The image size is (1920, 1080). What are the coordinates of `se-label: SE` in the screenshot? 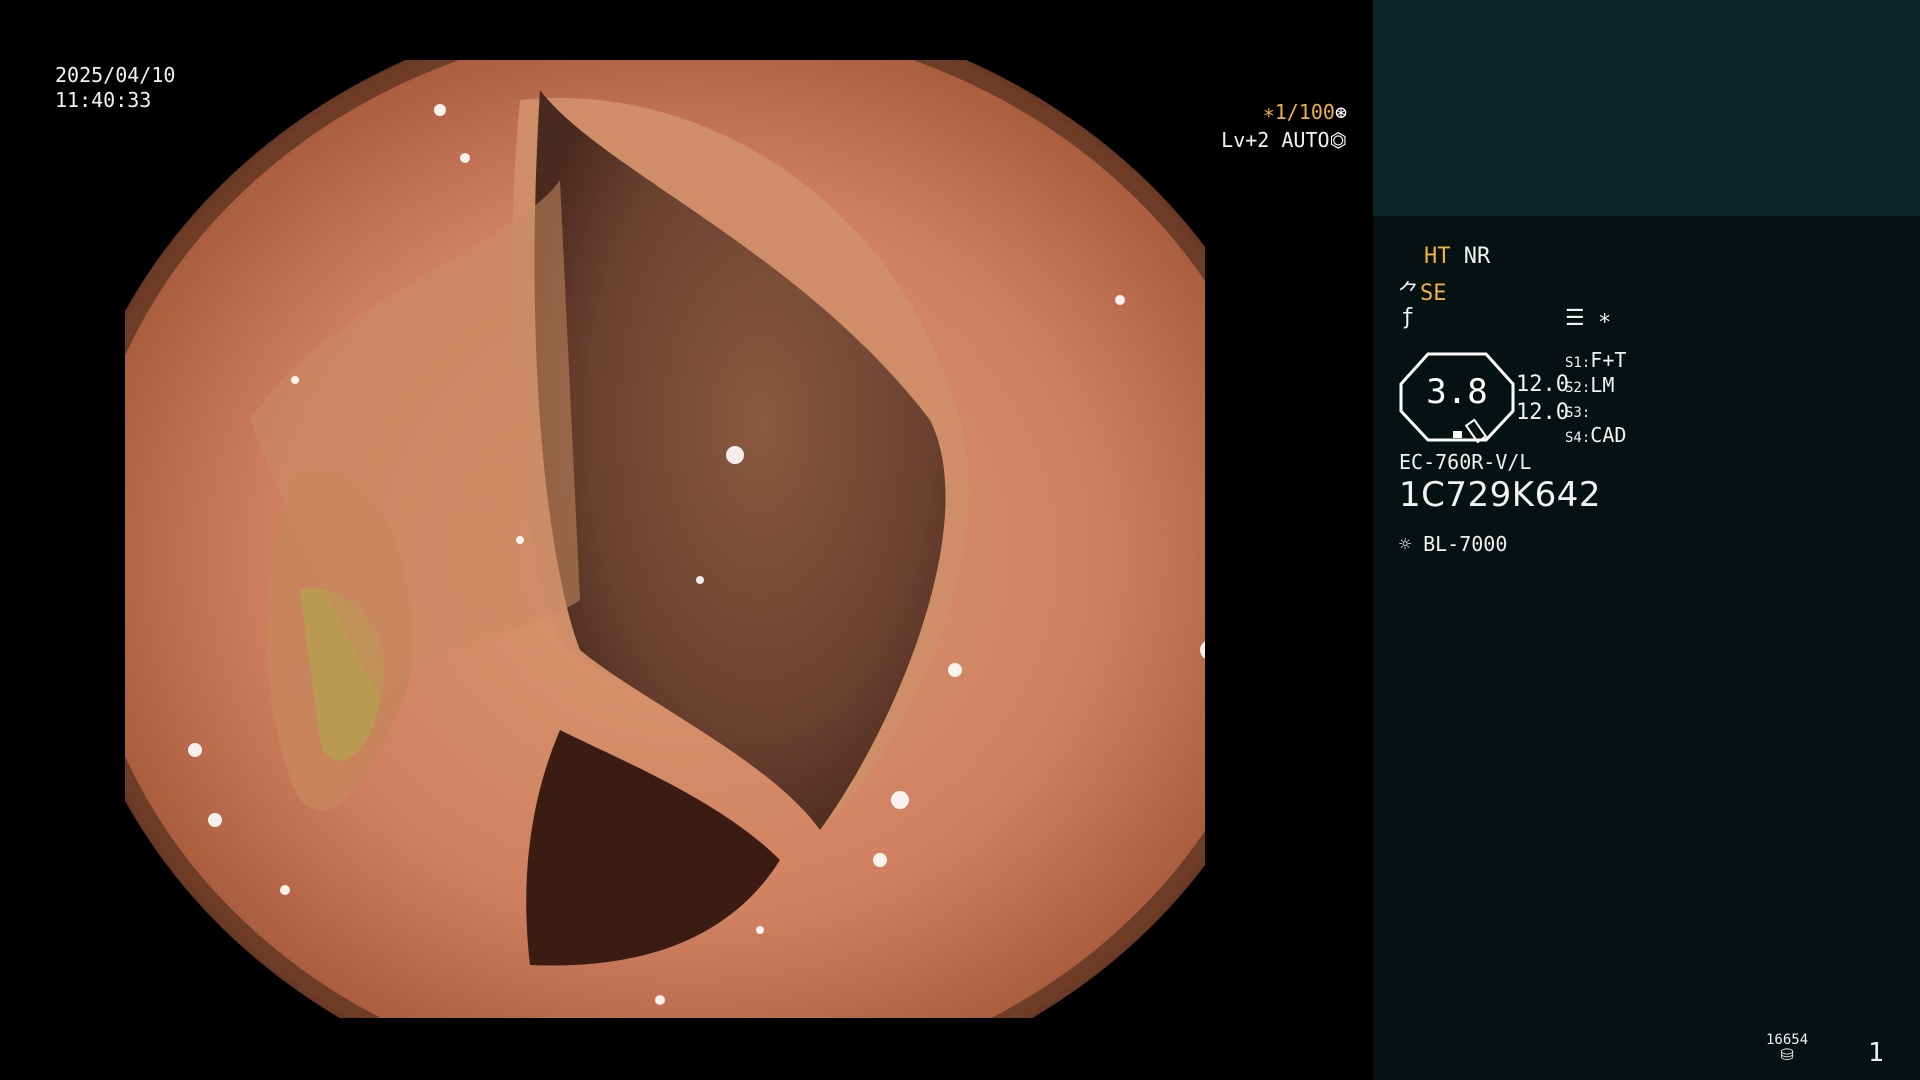 It's located at (1433, 293).